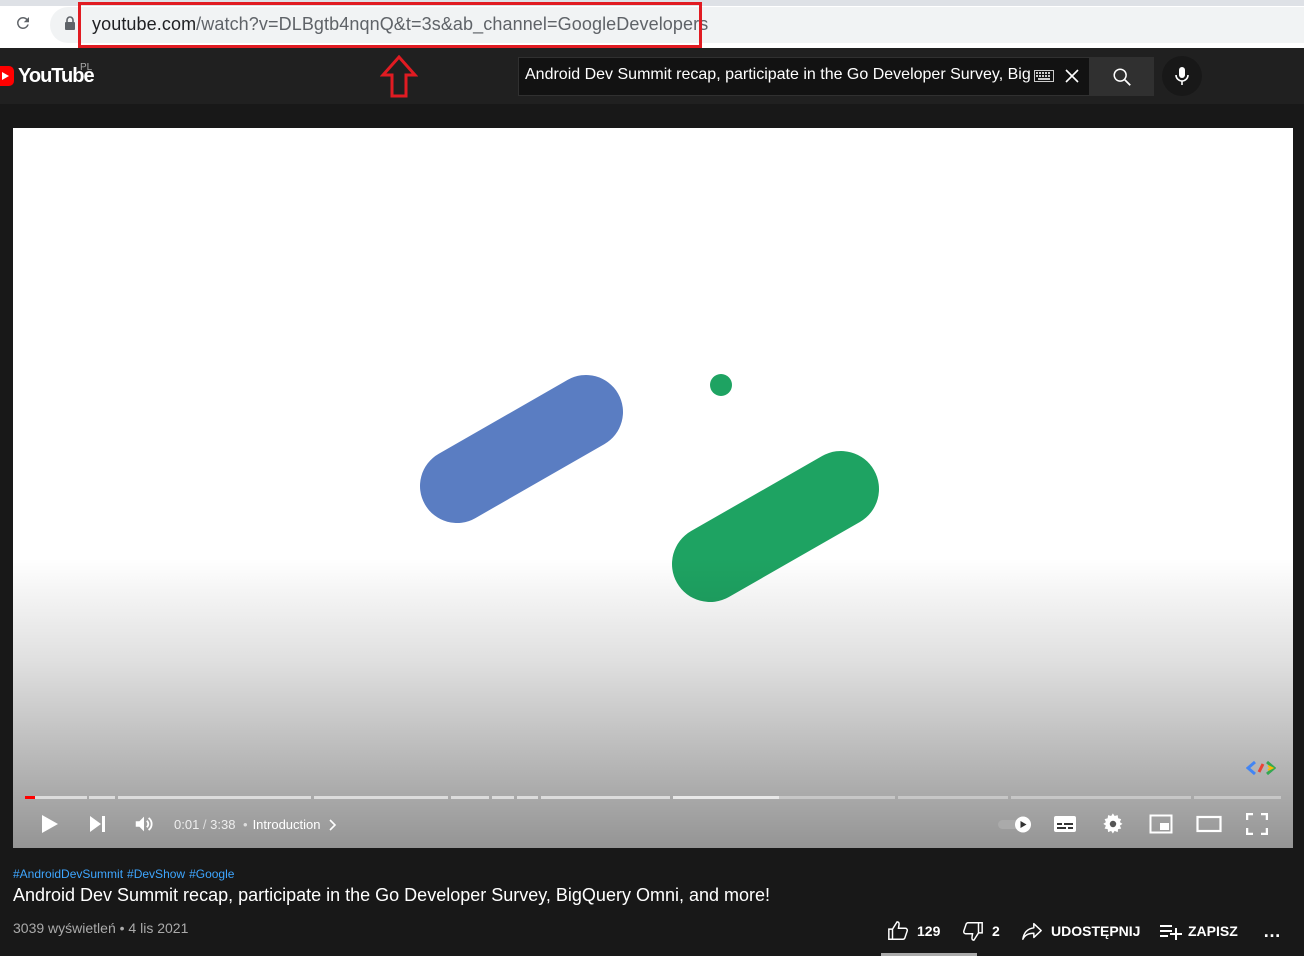  What do you see at coordinates (332, 824) in the screenshot?
I see `chevron-right-icon` at bounding box center [332, 824].